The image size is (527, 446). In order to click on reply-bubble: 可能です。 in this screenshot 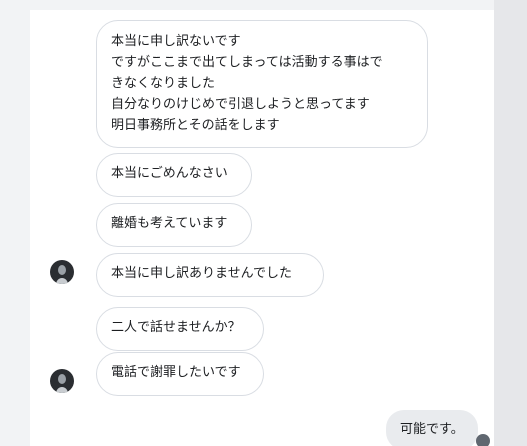, I will do `click(432, 428)`.